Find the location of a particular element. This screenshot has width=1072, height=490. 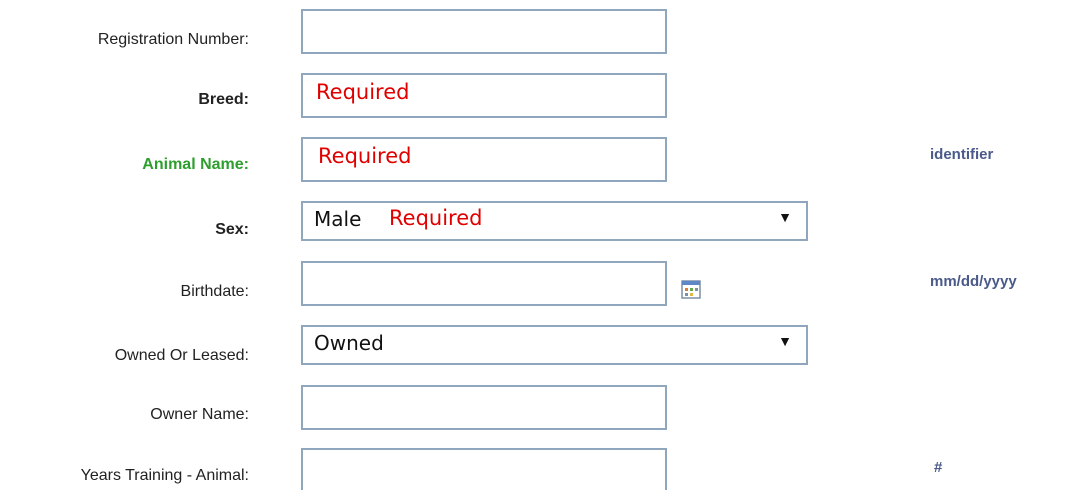

years-training-input is located at coordinates (484, 469).